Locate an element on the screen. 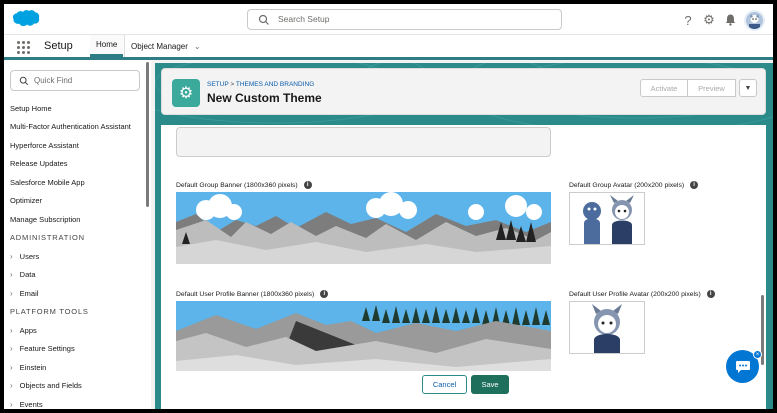 This screenshot has height=413, width=777. gear-icon: ⚙ is located at coordinates (709, 19).